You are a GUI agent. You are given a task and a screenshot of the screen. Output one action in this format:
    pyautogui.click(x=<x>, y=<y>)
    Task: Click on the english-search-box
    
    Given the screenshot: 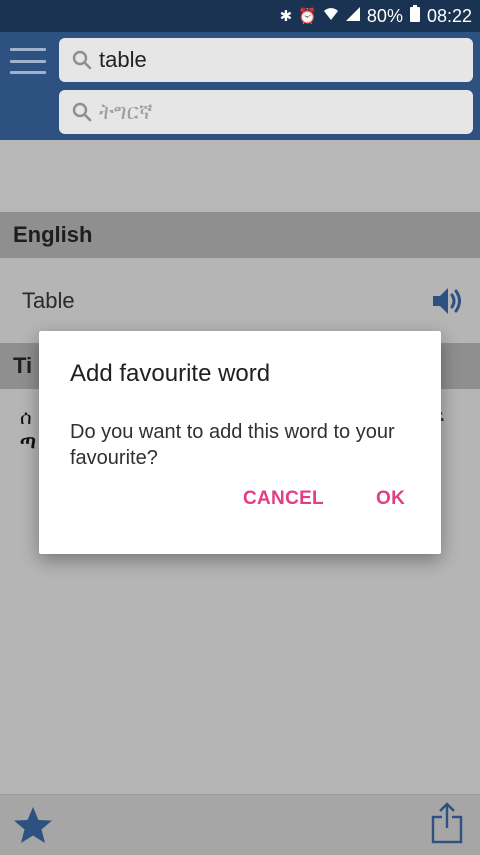 What is the action you would take?
    pyautogui.click(x=266, y=60)
    